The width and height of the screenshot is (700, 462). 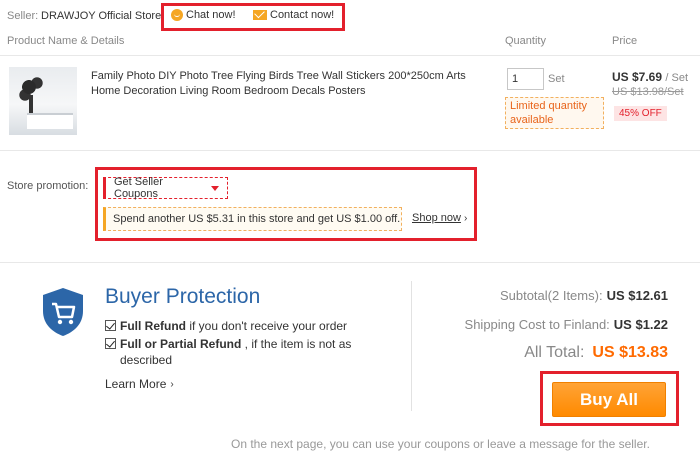 I want to click on shipping-row: Shipping Cost to Finland: US $1.22, so click(x=566, y=324).